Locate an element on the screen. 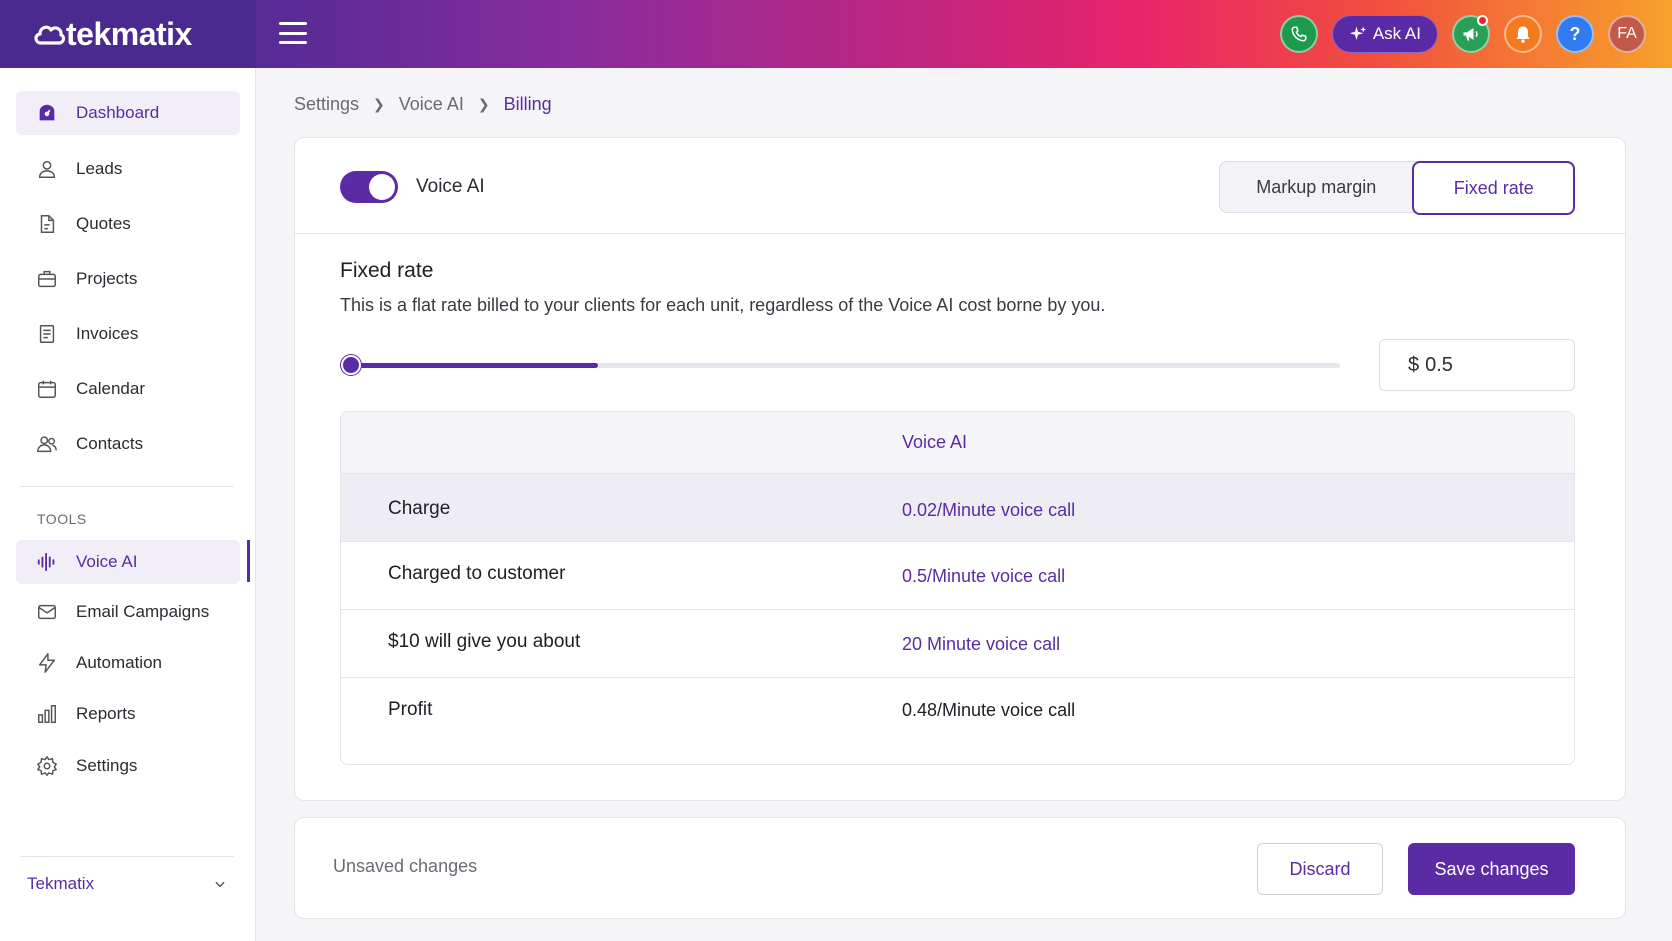 The image size is (1672, 941). workspace-name: Tekmatix is located at coordinates (61, 883).